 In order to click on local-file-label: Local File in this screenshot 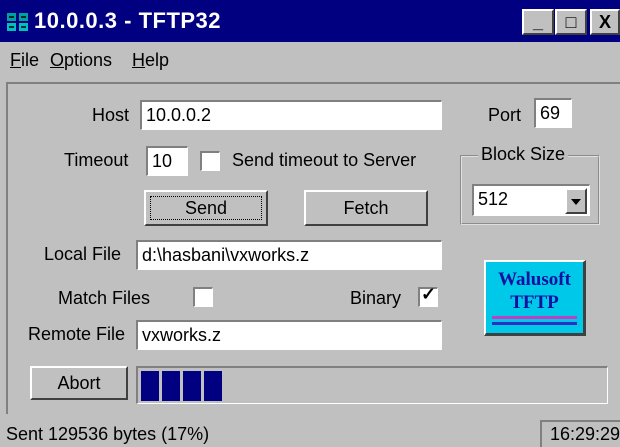, I will do `click(83, 254)`.